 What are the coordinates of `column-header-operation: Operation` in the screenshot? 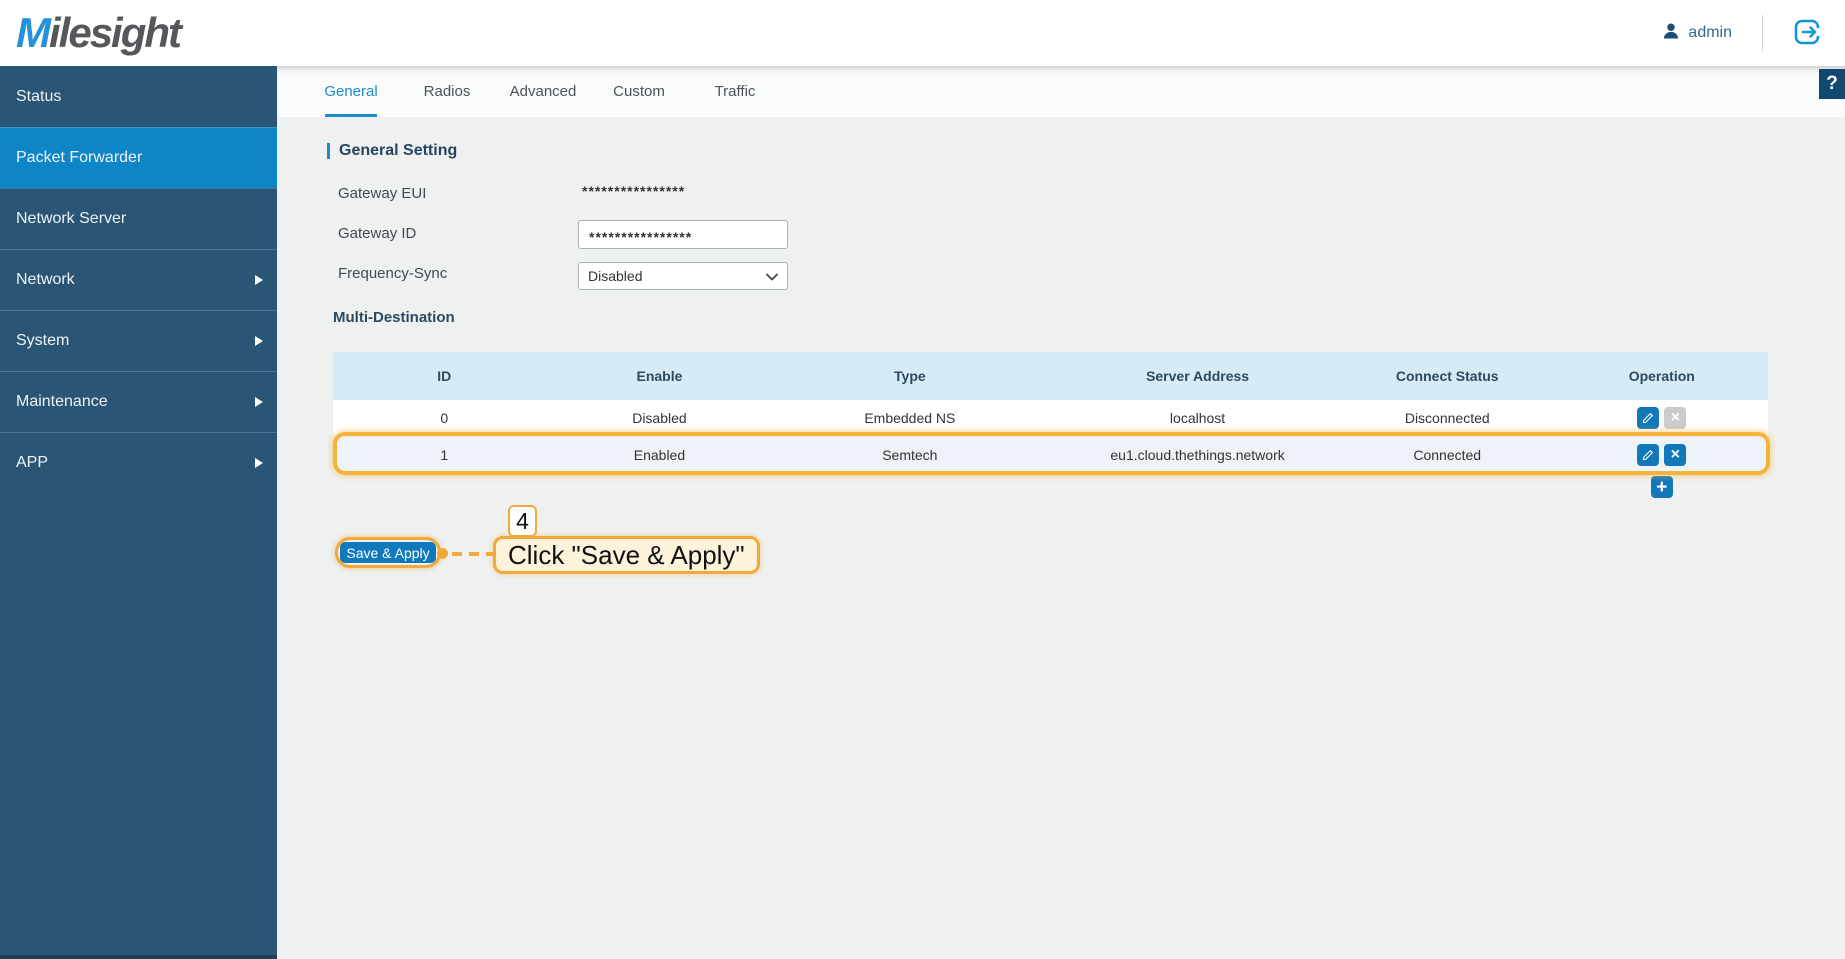 It's located at (1661, 376).